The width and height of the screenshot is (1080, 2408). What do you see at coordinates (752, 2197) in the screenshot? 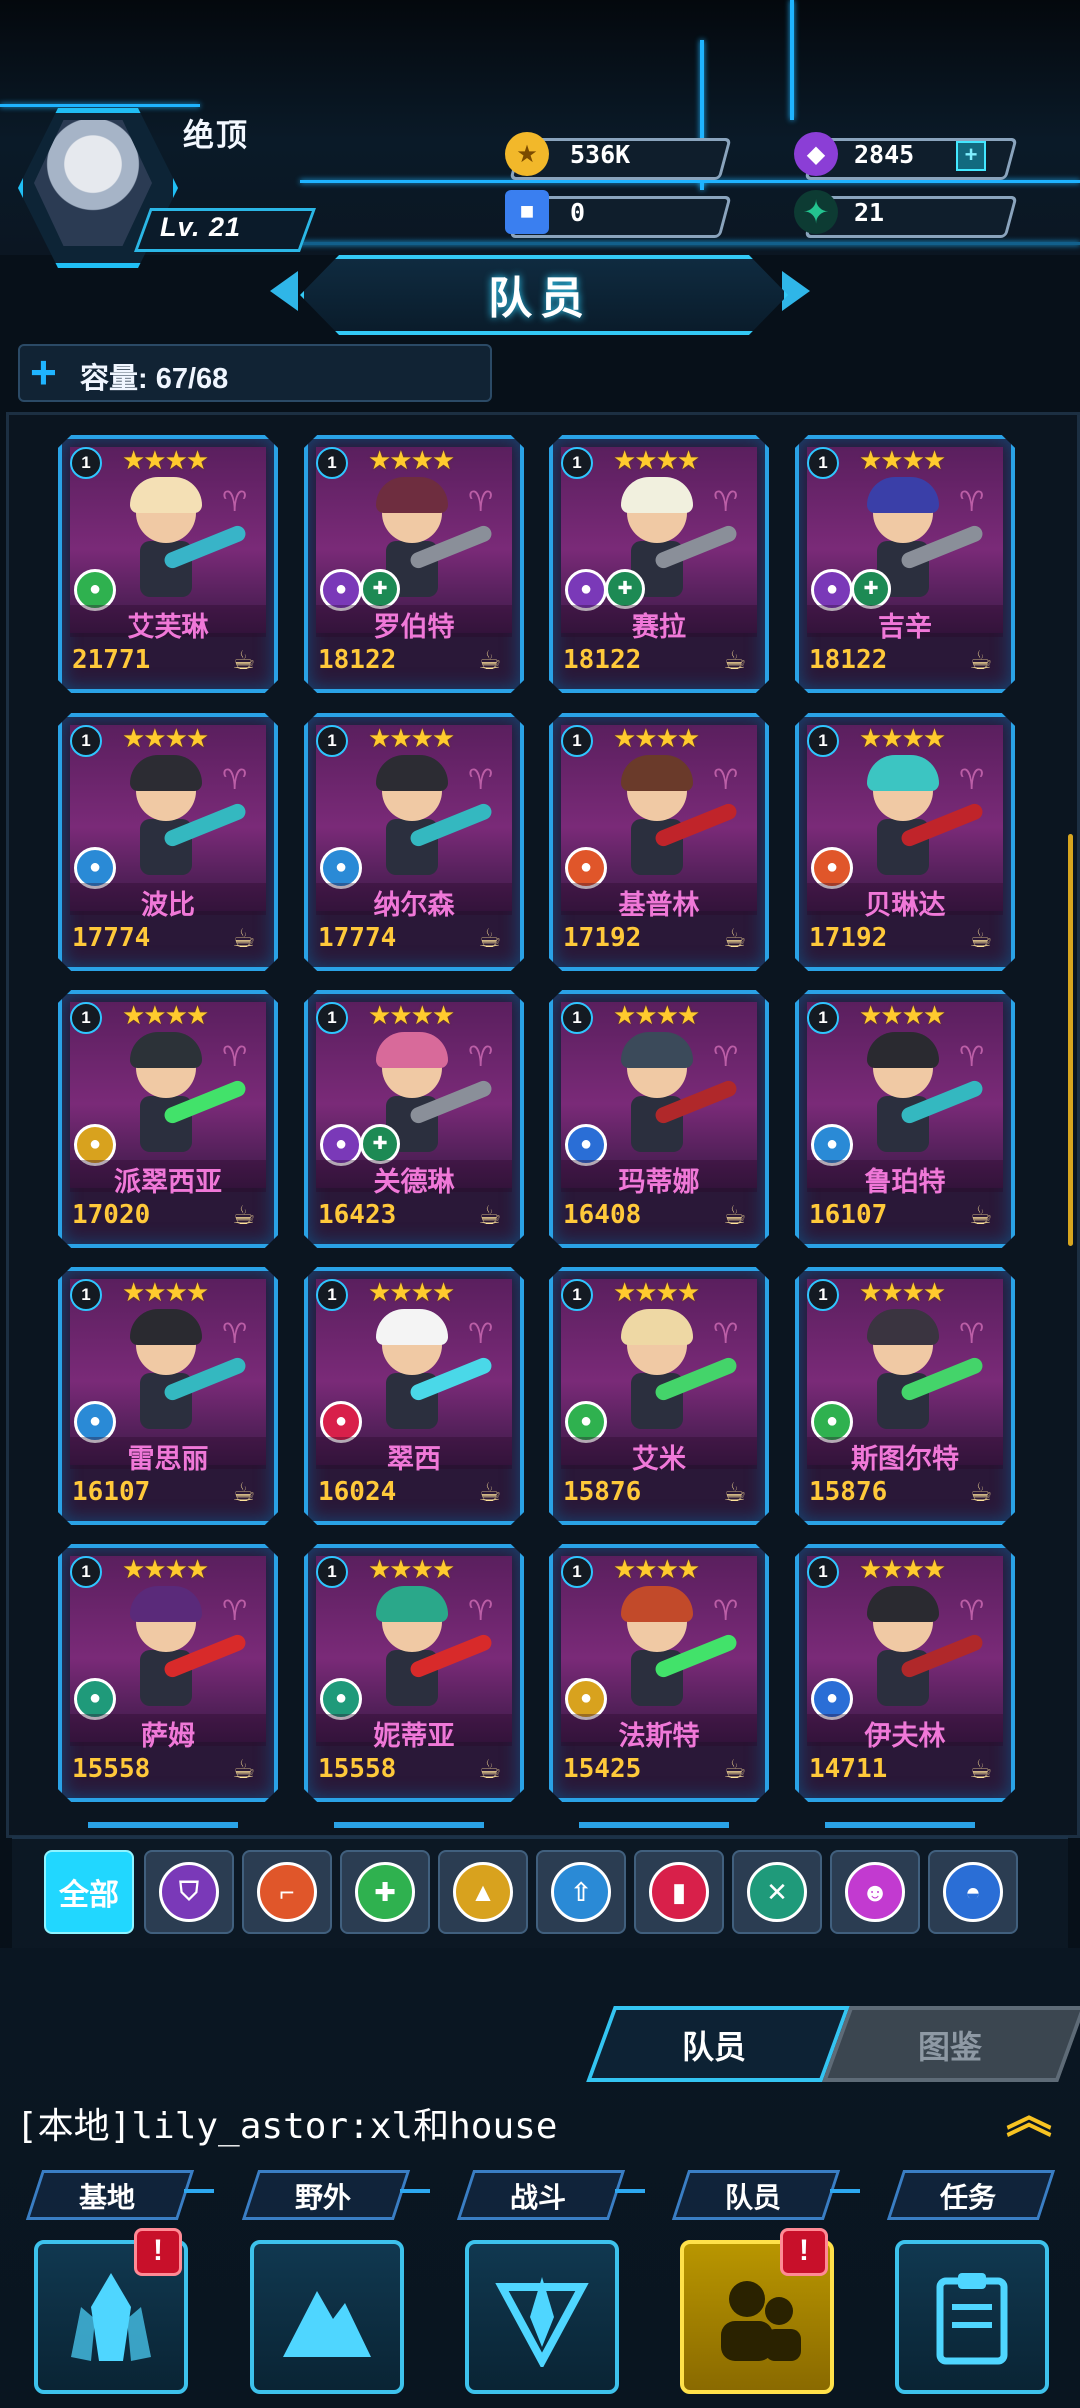
I see `nav-label: 队员` at bounding box center [752, 2197].